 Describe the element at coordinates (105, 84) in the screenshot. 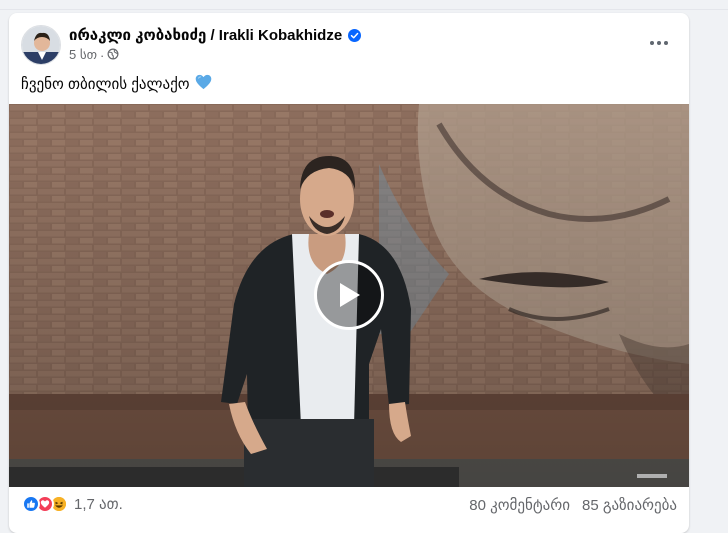

I see `caption-text: ჩვენო თბილის ქალაქო` at that location.